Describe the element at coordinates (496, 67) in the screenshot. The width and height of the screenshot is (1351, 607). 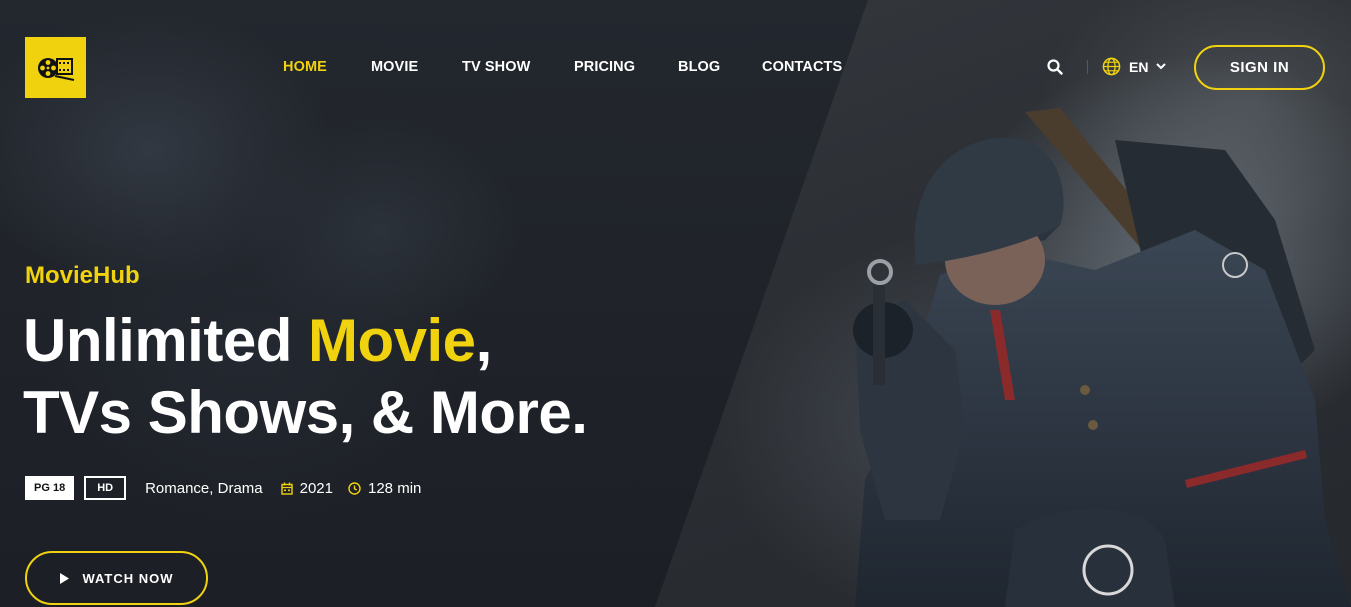
I see `nav-item-tv-show: TV SHOW` at that location.